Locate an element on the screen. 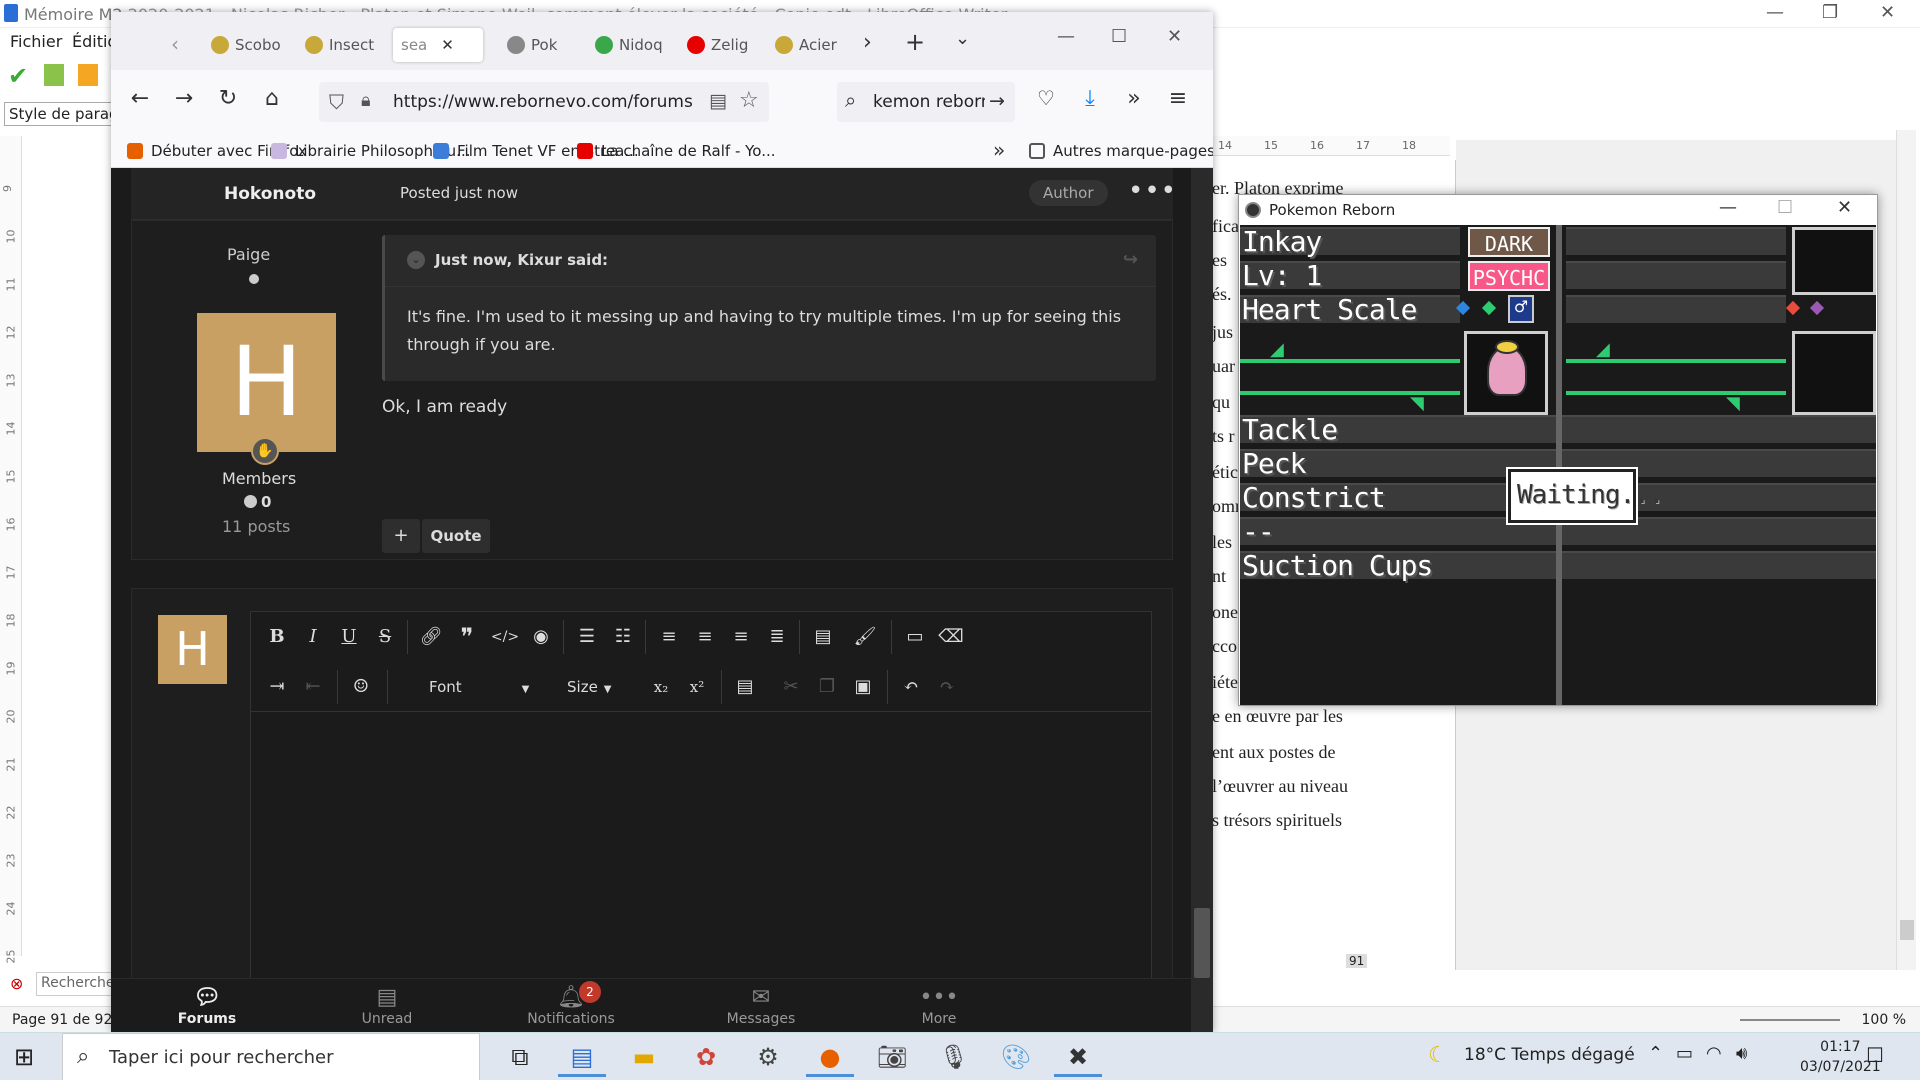 This screenshot has width=1920, height=1080. bookmark-star-icon: ☆ is located at coordinates (749, 100).